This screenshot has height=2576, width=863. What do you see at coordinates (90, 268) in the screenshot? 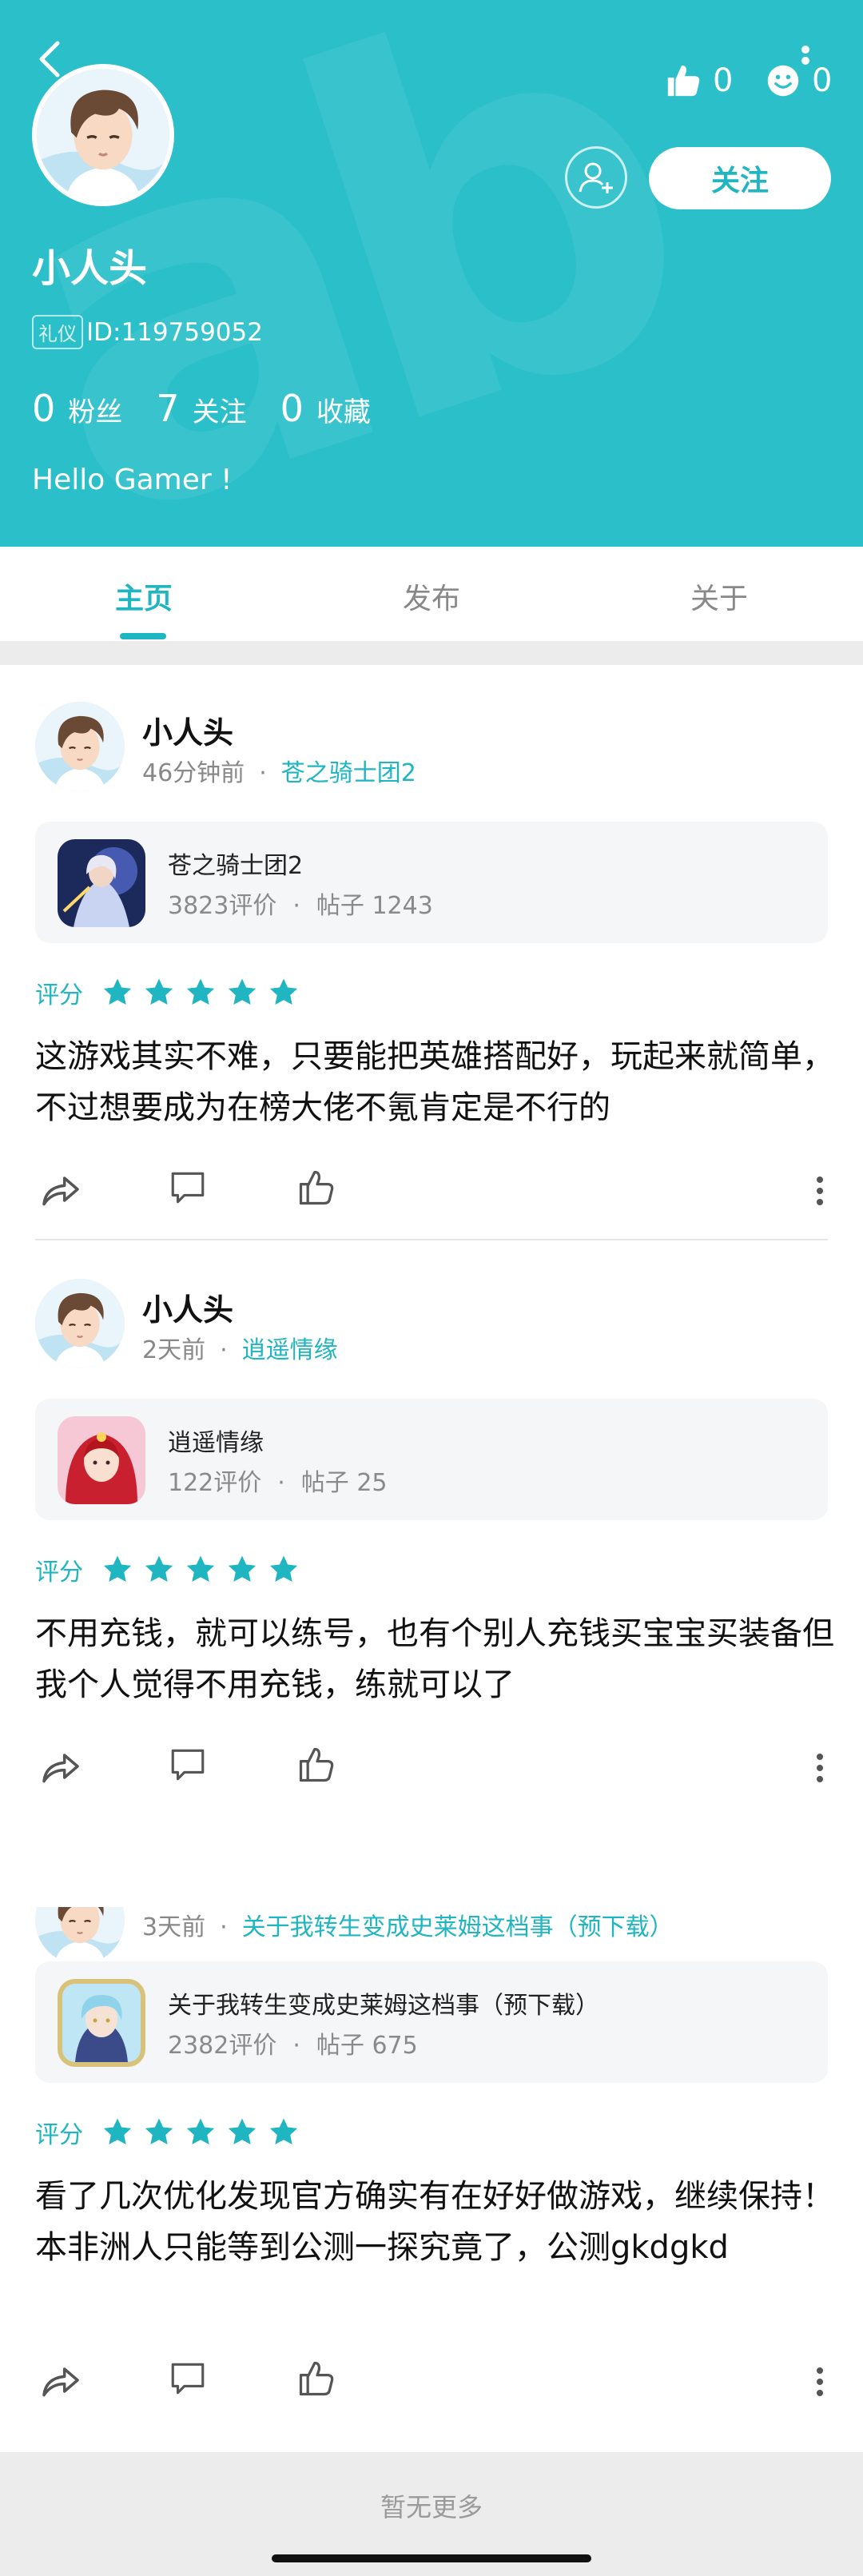
I see `profile-username: 小人头` at bounding box center [90, 268].